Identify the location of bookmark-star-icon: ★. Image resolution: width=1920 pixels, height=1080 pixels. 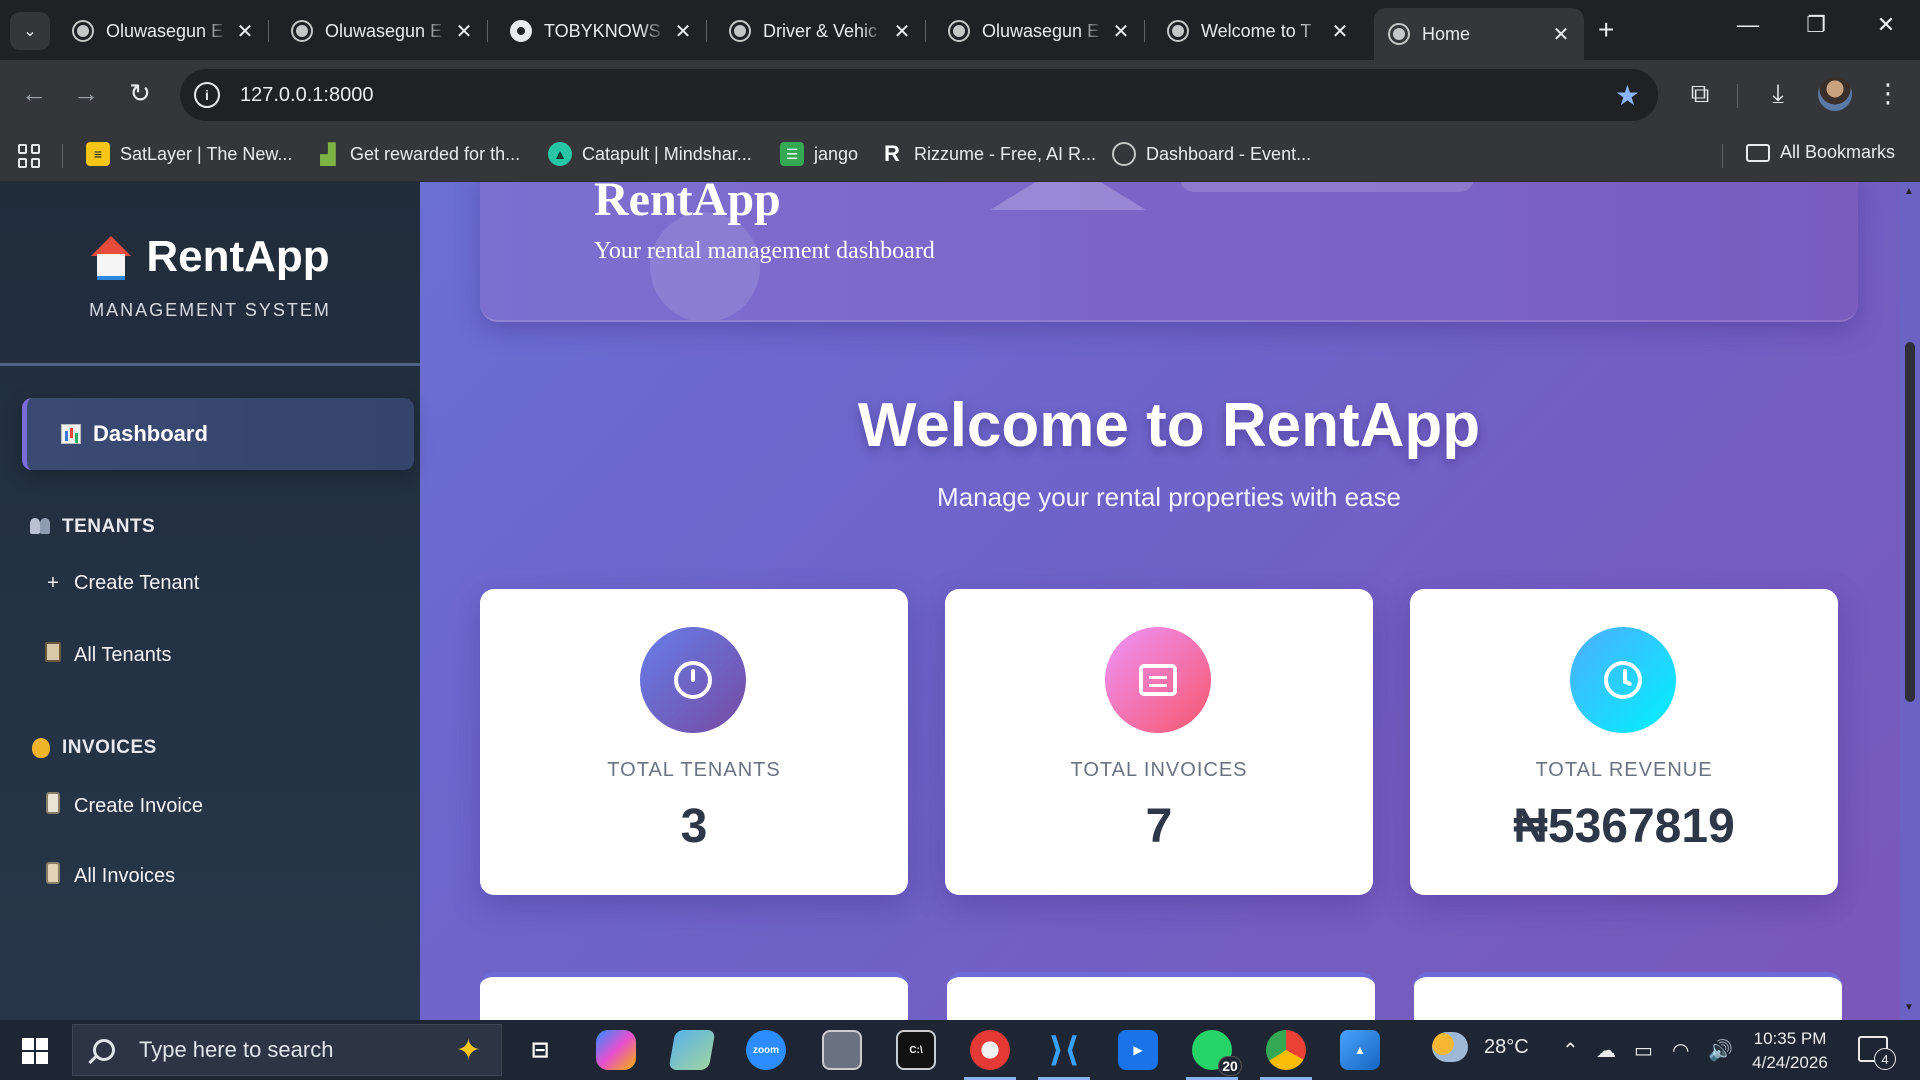
(1627, 95).